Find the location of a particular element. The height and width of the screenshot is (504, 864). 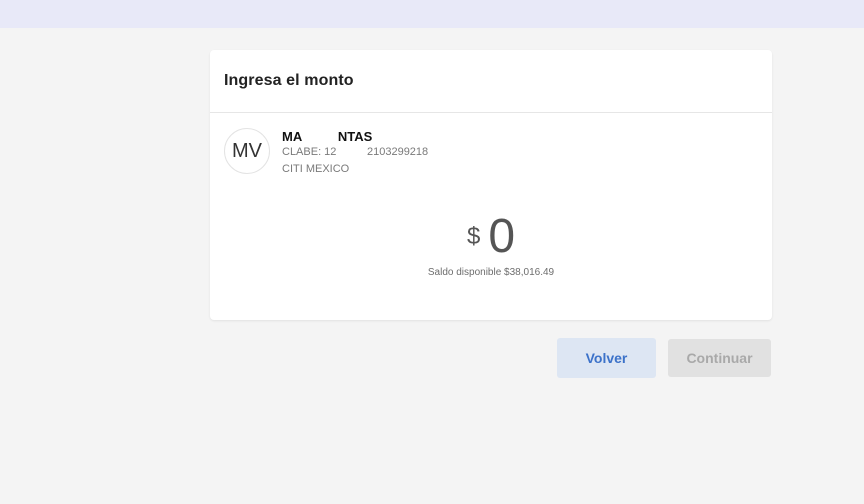

top-bar is located at coordinates (432, 14).